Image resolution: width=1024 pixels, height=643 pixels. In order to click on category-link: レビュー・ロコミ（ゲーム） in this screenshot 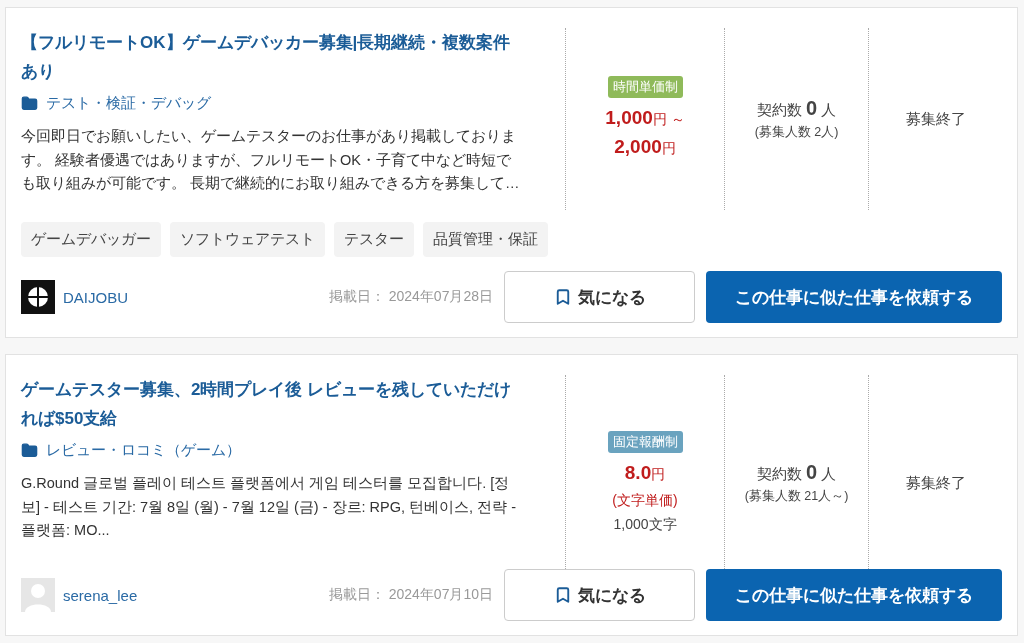, I will do `click(143, 450)`.